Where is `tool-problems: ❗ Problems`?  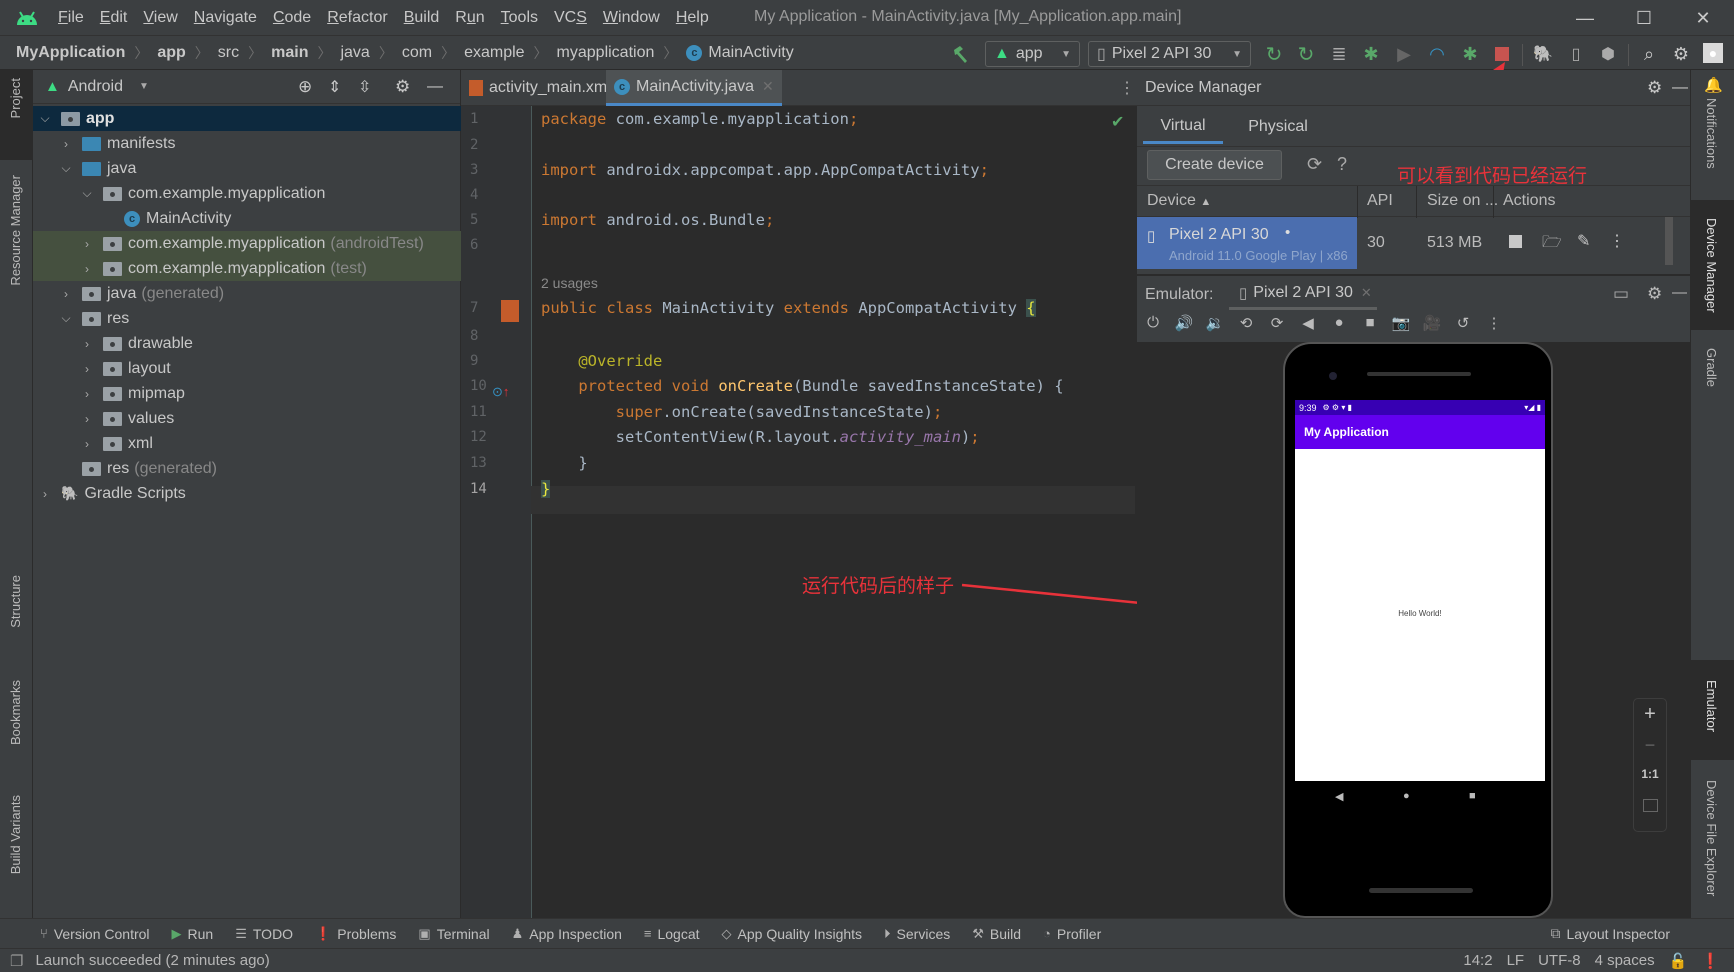 tool-problems: ❗ Problems is located at coordinates (355, 934).